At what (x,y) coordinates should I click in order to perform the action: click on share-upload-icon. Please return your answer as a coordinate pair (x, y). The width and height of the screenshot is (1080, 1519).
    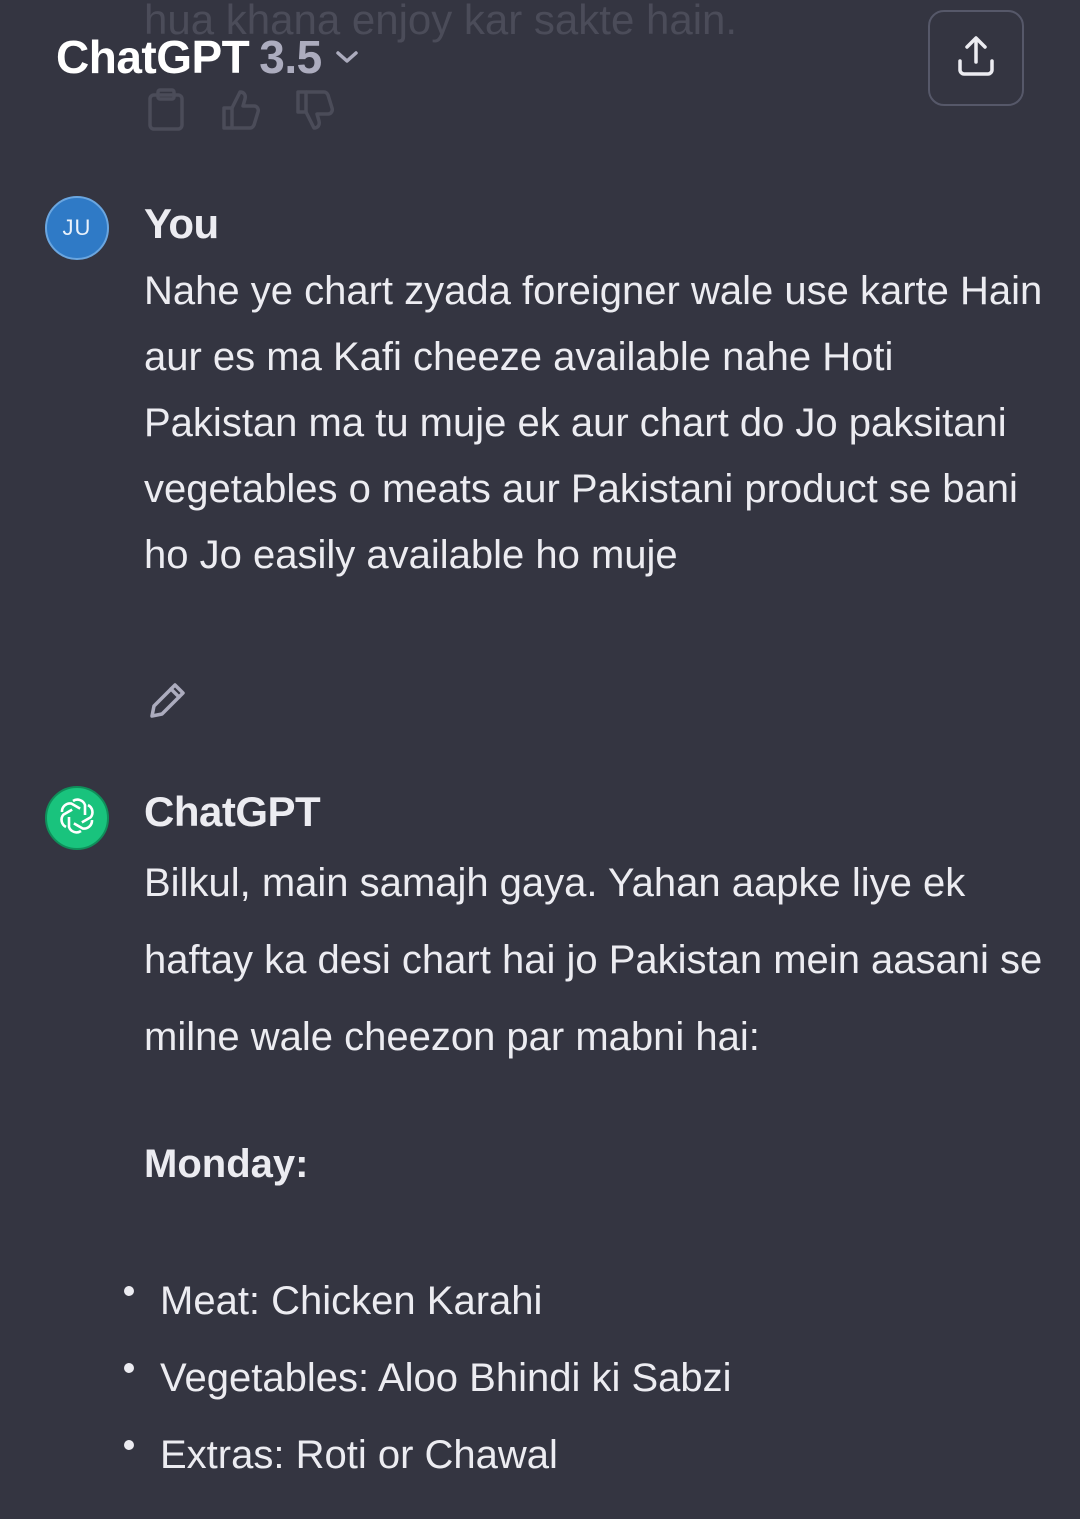
    Looking at the image, I should click on (976, 58).